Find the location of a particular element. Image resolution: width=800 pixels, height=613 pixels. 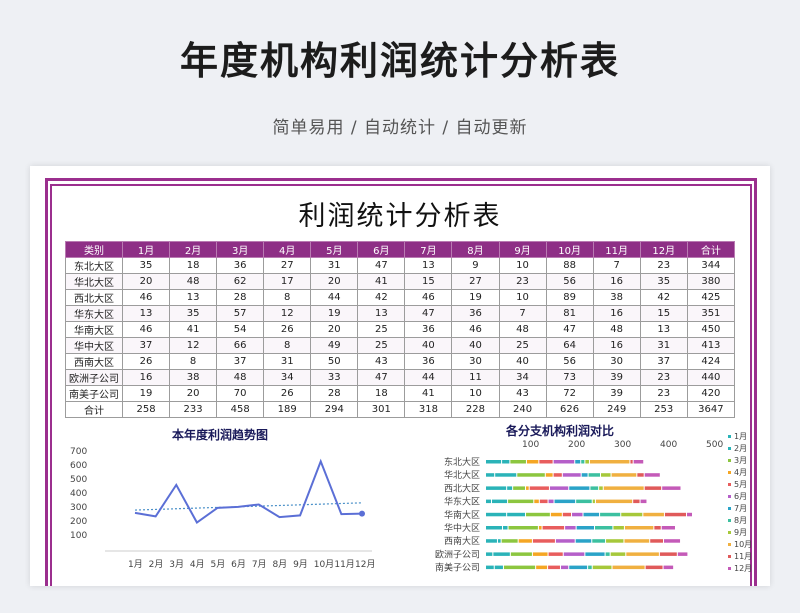

table-cell: 49 is located at coordinates (334, 345).